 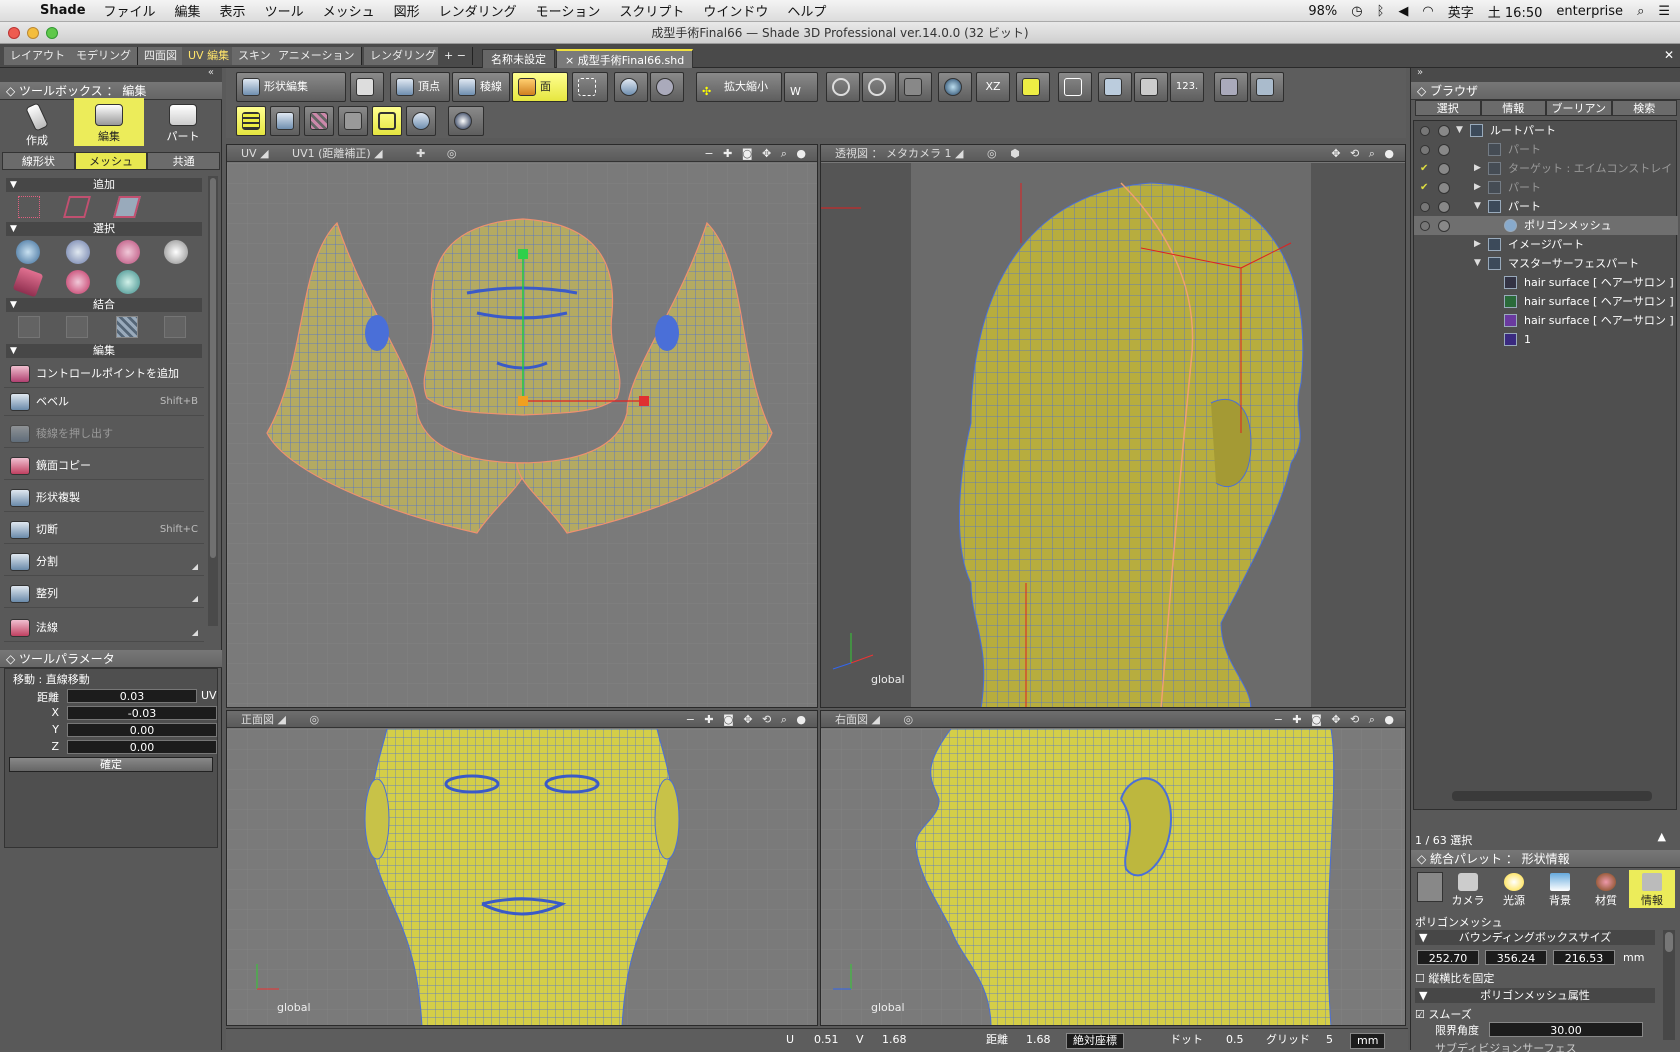 I want to click on edge-mode-button: 稜線, so click(x=481, y=87).